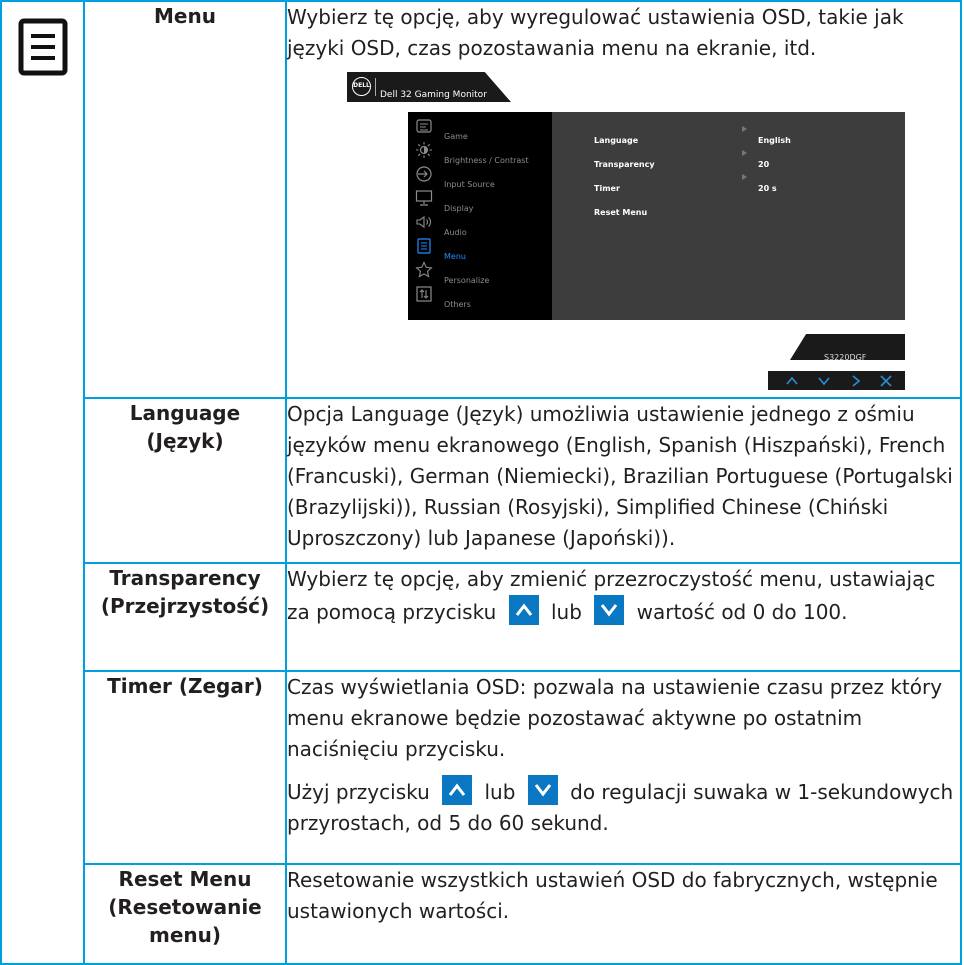 The height and width of the screenshot is (965, 964). What do you see at coordinates (424, 294) in the screenshot?
I see `others-icon` at bounding box center [424, 294].